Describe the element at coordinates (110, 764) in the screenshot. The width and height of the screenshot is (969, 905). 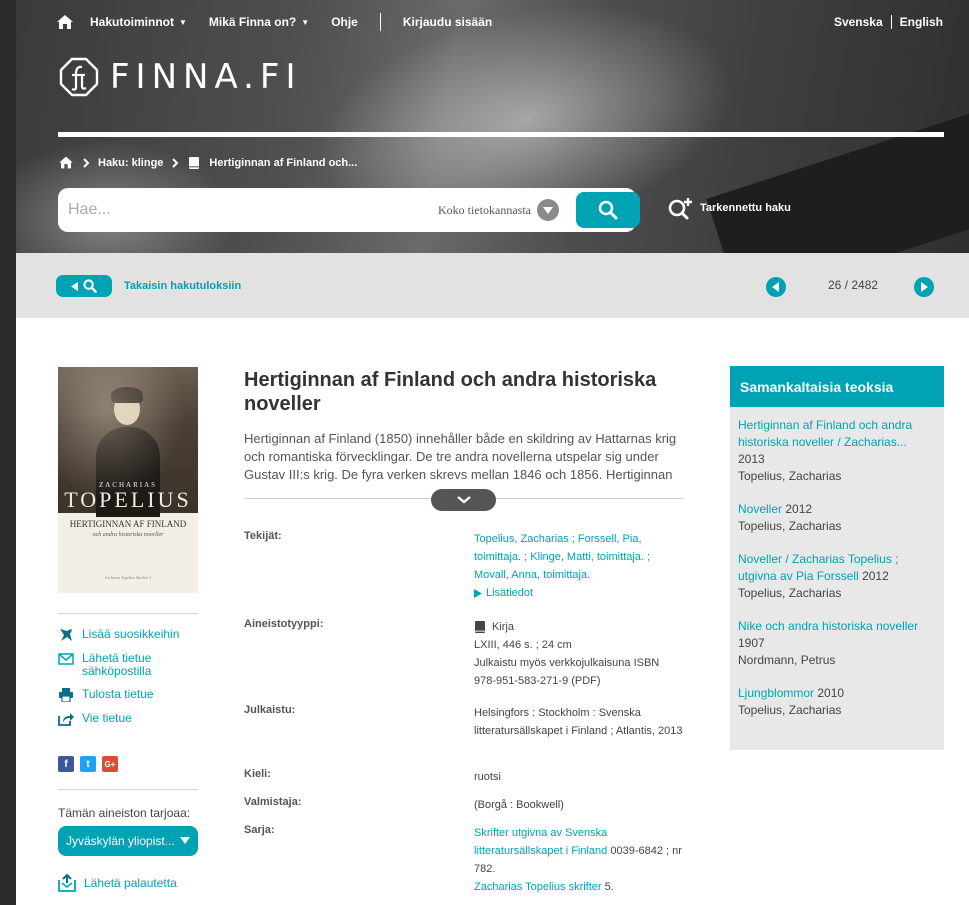
I see `google-plus-icon: G+` at that location.